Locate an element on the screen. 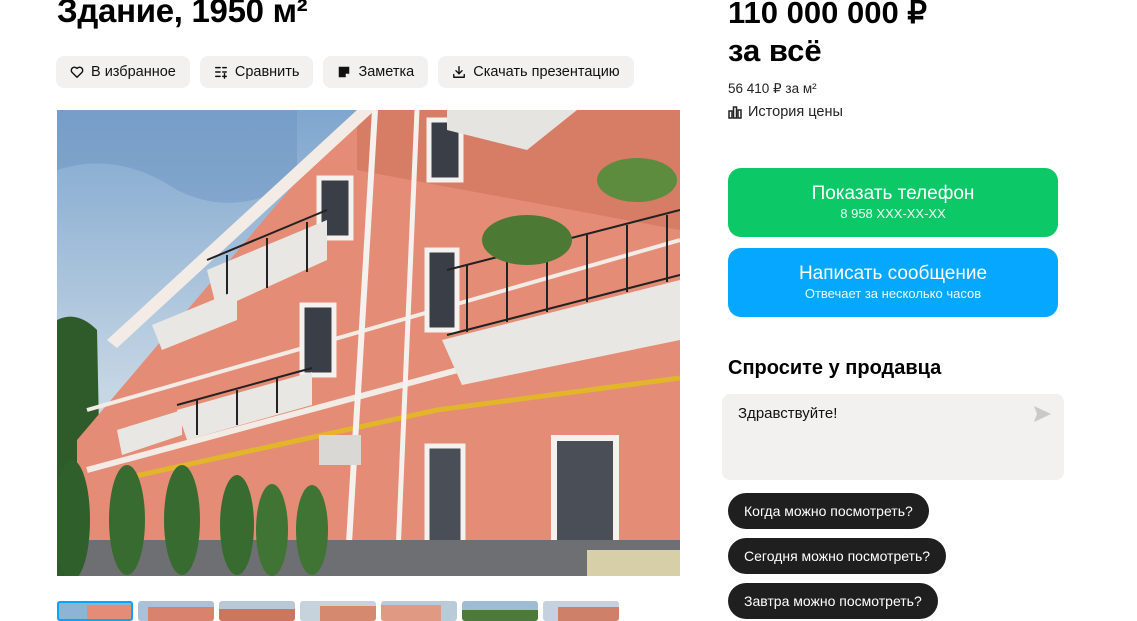 Image resolution: width=1137 pixels, height=621 pixels. write-message-label: Написать сообщение is located at coordinates (893, 273).